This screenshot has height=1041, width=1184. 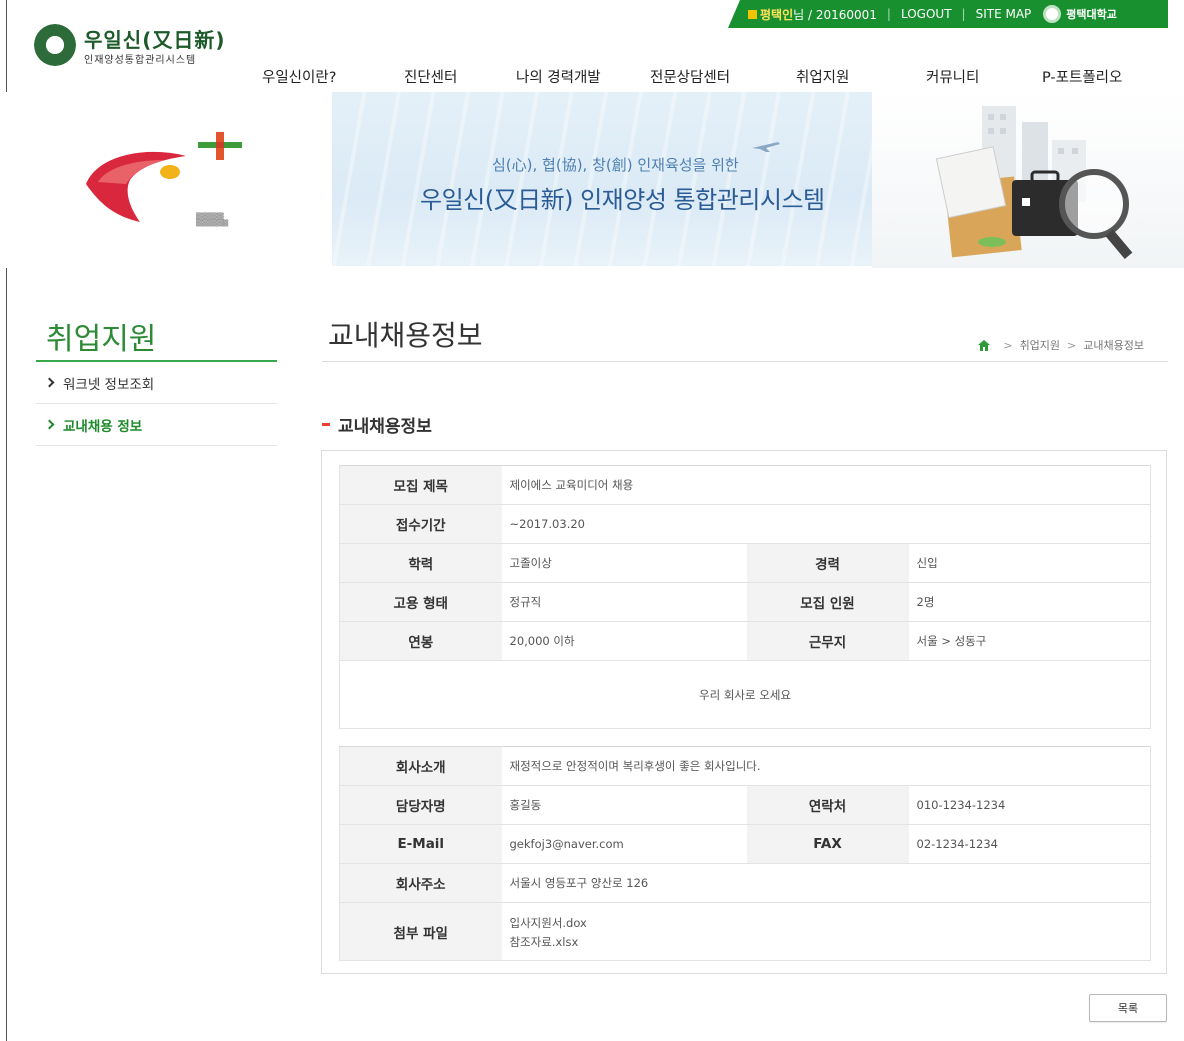 What do you see at coordinates (1030, 641) in the screenshot?
I see `work-location-value: 서울 > 성동구` at bounding box center [1030, 641].